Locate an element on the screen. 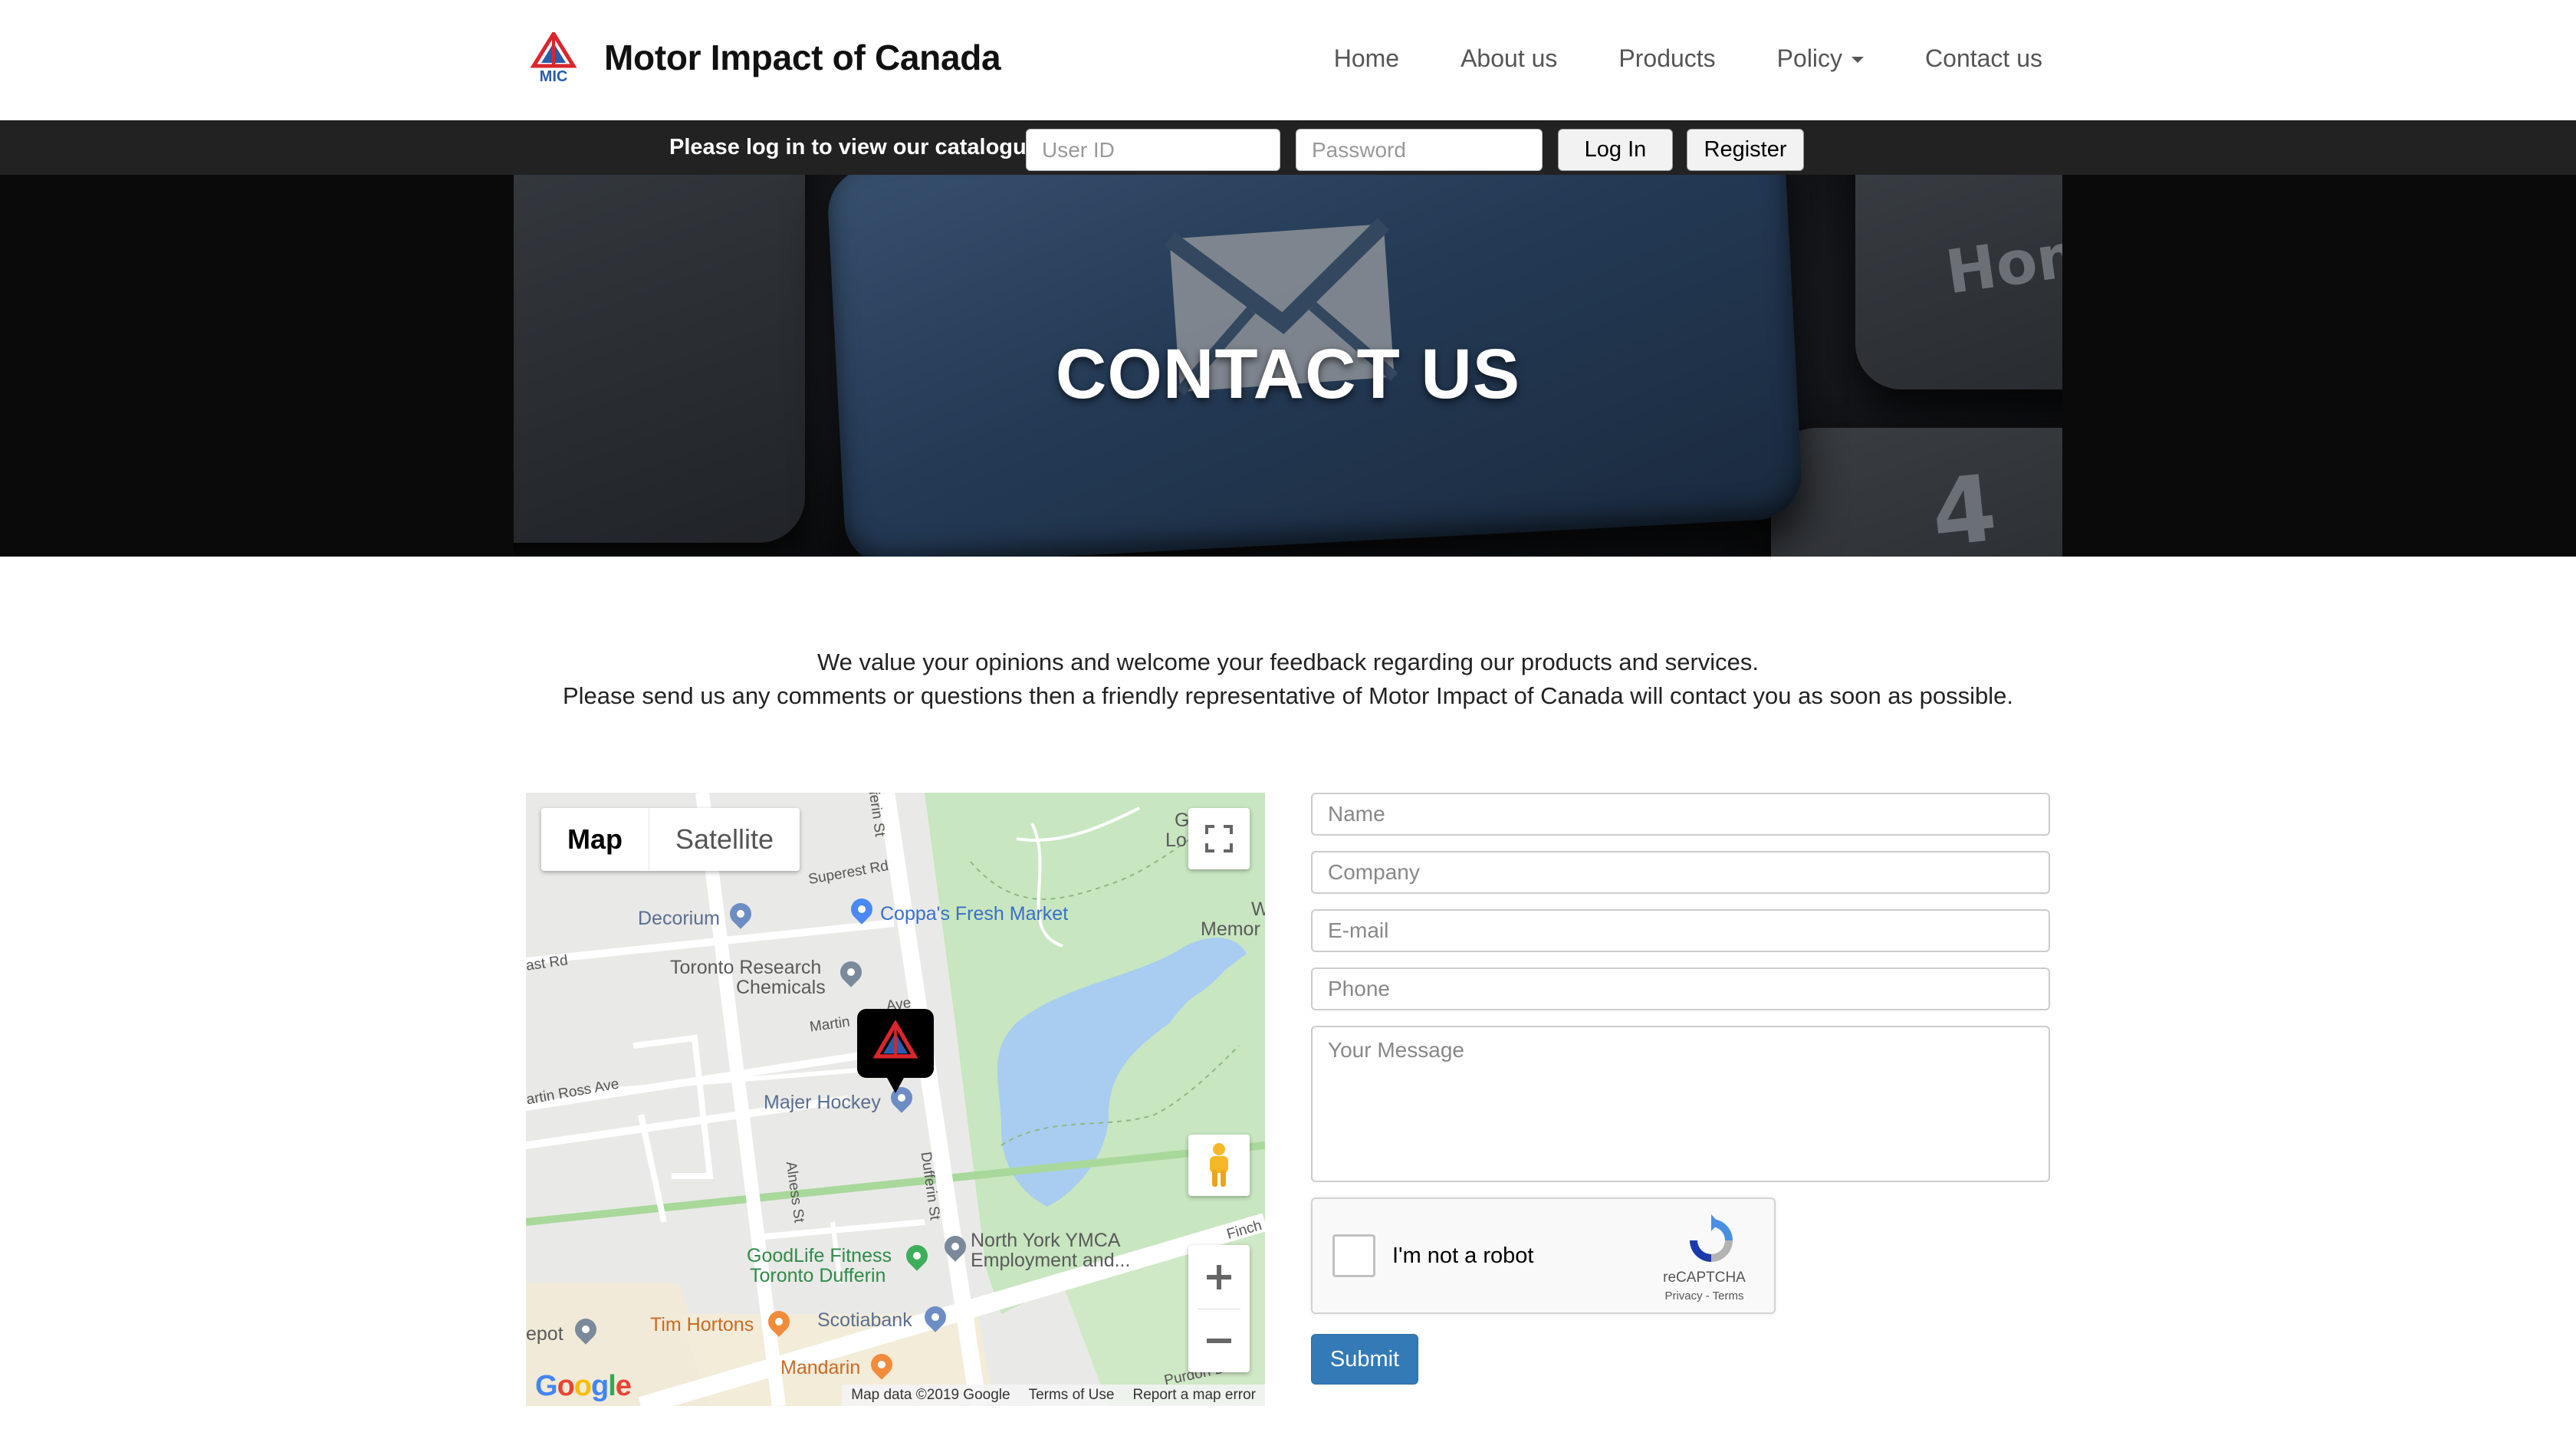  map-poi-label: North York YMCA is located at coordinates (1046, 1240).